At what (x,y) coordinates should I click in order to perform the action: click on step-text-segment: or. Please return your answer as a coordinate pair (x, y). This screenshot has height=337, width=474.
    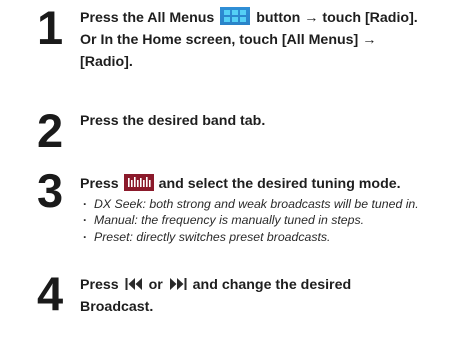
    Looking at the image, I should click on (155, 285).